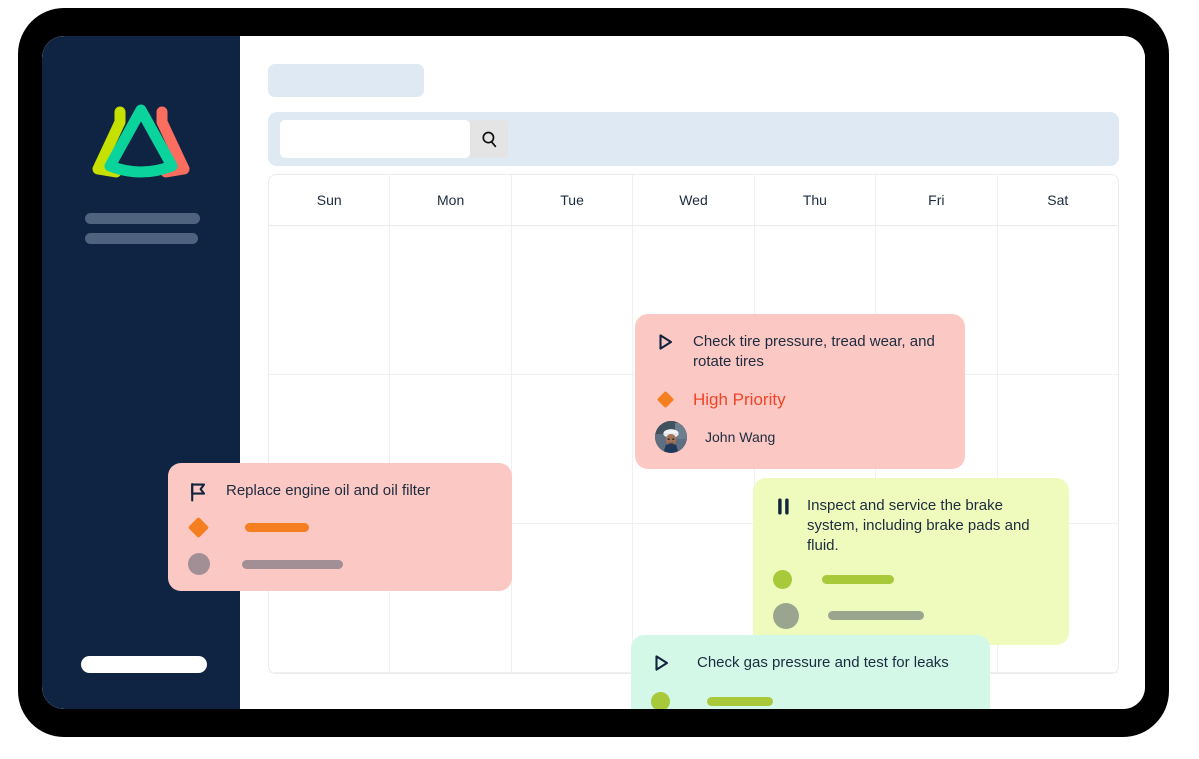 The width and height of the screenshot is (1199, 759). I want to click on calendar-day-header-tue: Tue, so click(573, 200).